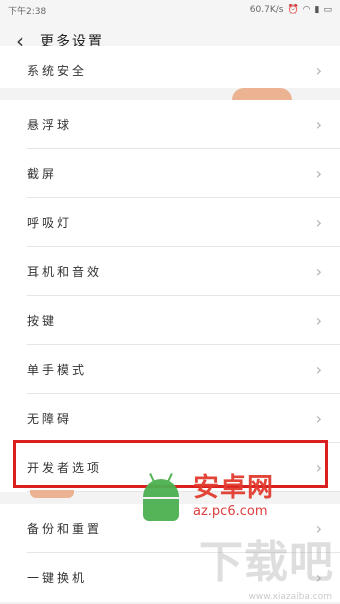 This screenshot has width=340, height=604. I want to click on status-icons: 60.7K/s ⏰ ◠ ▮ ▭, so click(291, 10).